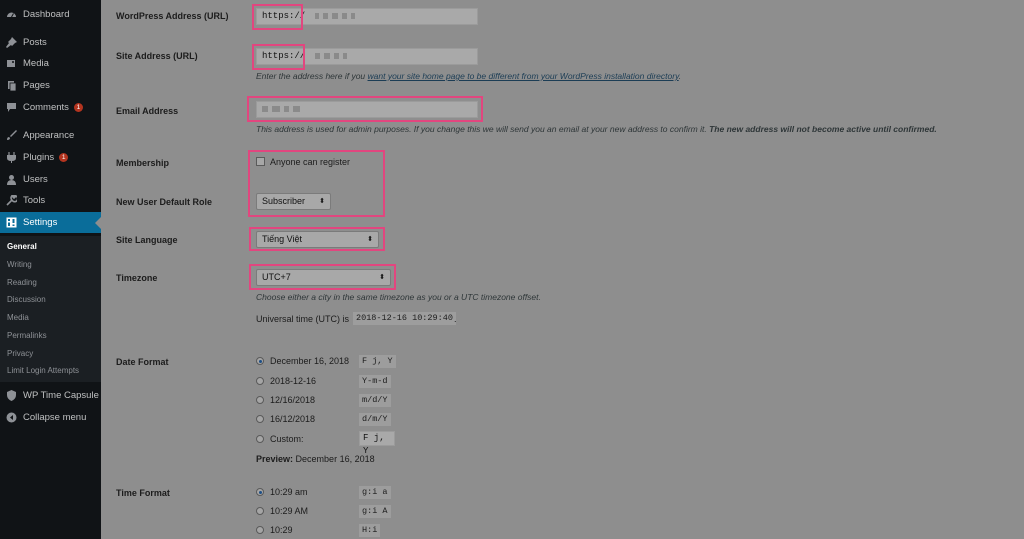 This screenshot has height=539, width=1024. I want to click on menu-settings: Settings, so click(50, 222).